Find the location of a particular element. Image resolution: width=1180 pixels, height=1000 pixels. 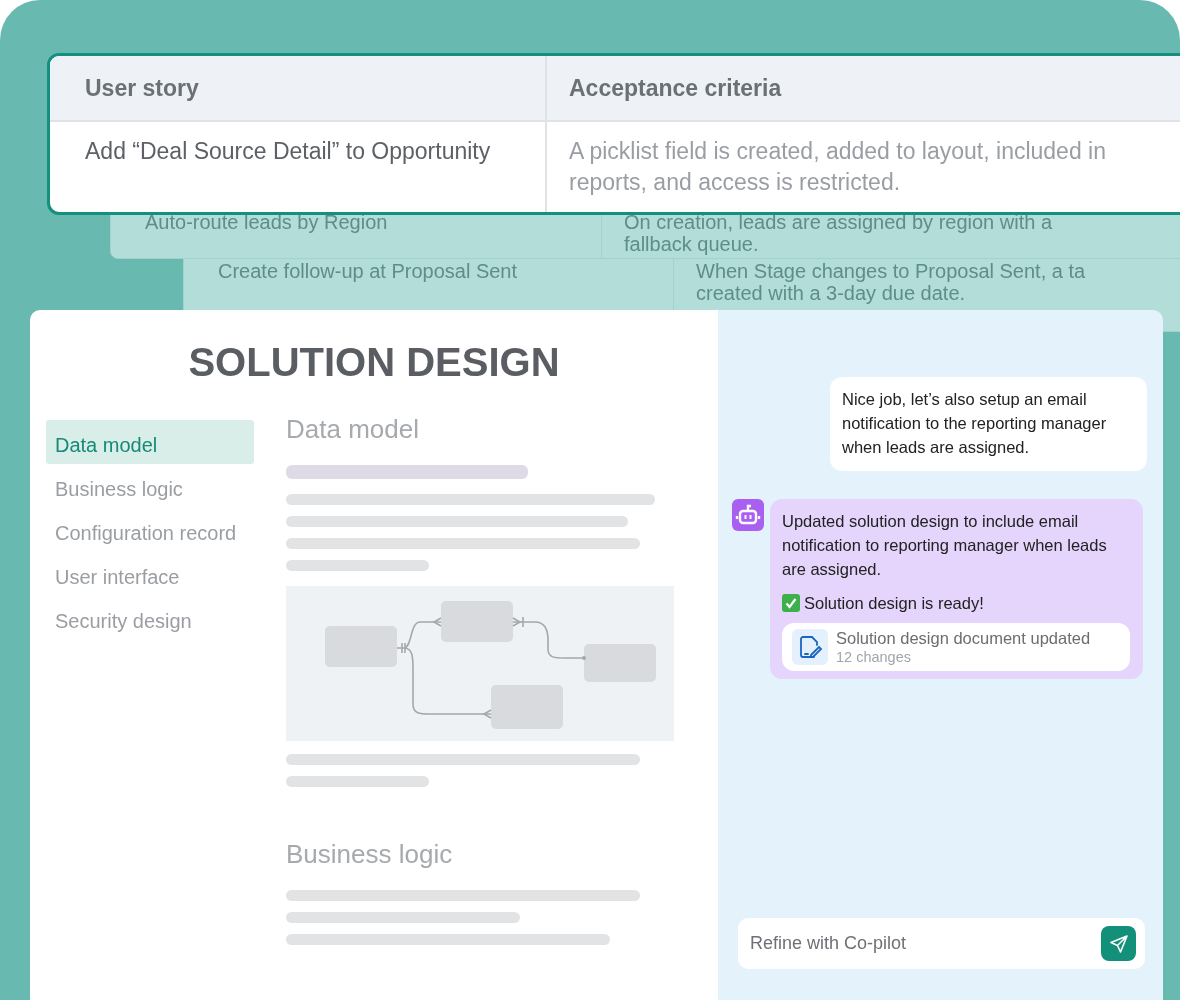

table-cell-text: fallback queue. is located at coordinates (692, 244).